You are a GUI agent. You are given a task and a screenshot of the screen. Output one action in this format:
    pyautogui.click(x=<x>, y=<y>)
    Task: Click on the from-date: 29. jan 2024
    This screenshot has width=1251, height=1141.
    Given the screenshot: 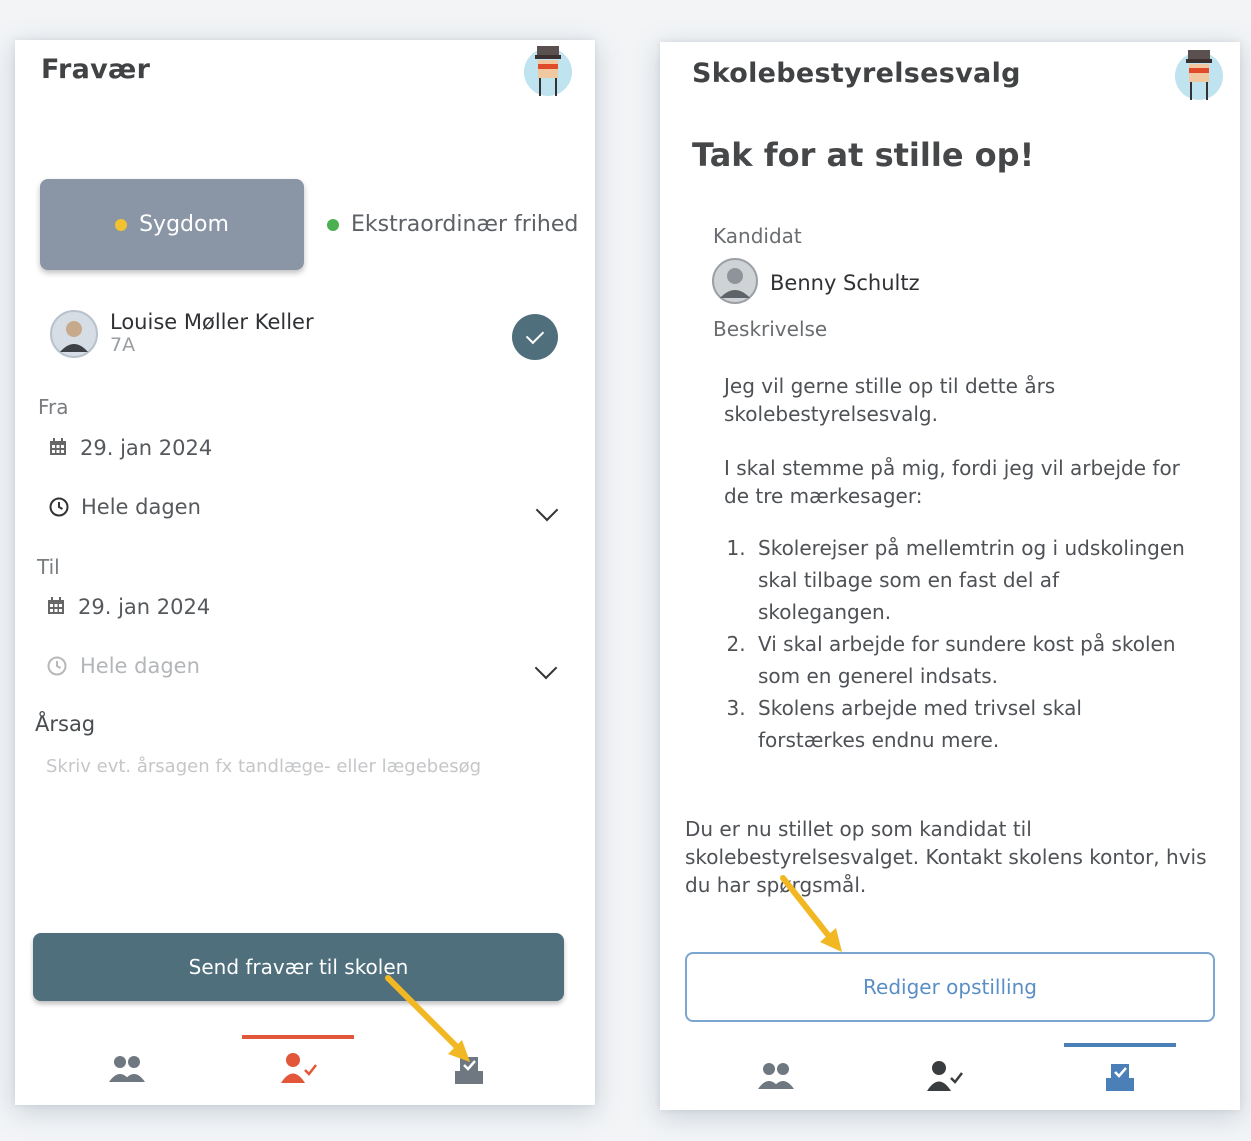 What is the action you would take?
    pyautogui.click(x=146, y=448)
    